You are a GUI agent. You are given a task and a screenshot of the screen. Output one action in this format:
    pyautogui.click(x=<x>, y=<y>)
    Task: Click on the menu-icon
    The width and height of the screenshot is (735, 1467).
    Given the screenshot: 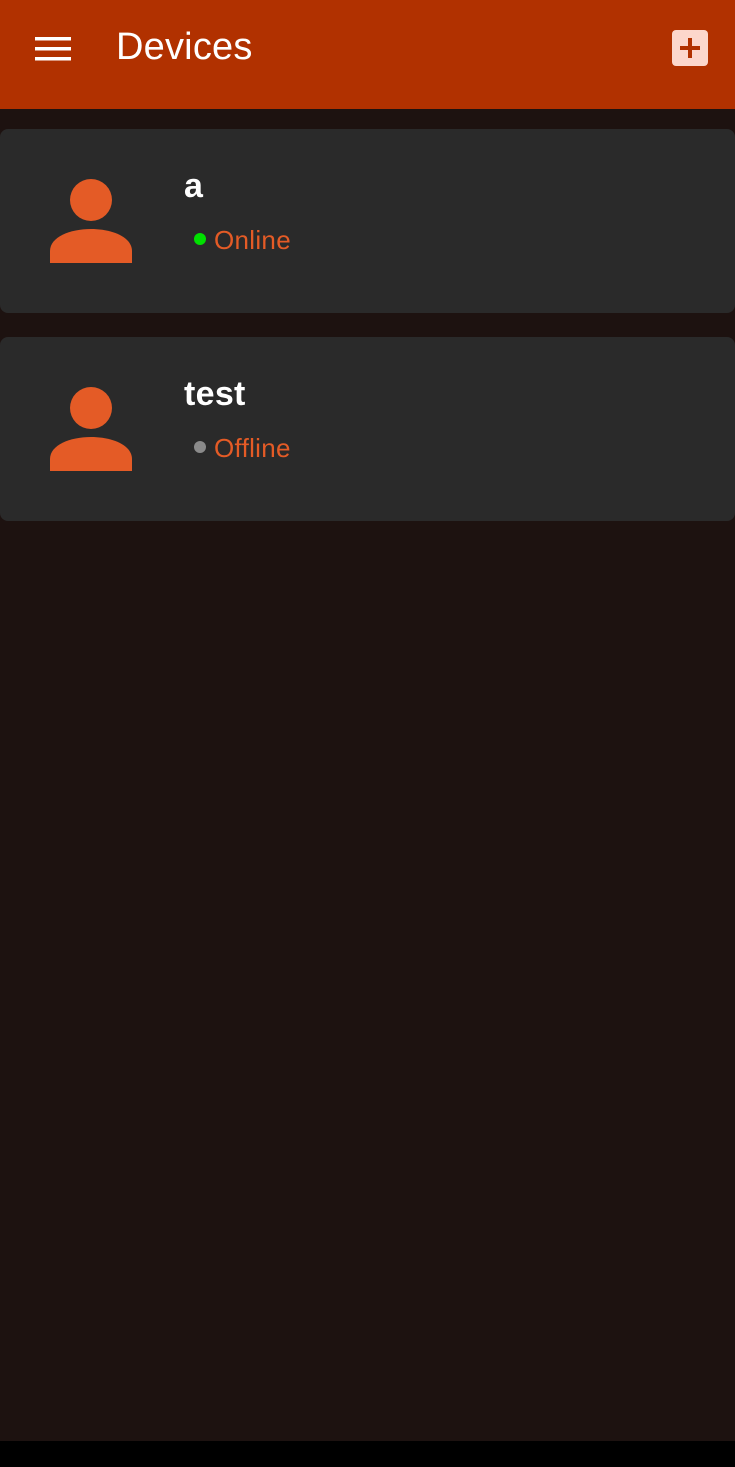 What is the action you would take?
    pyautogui.click(x=53, y=49)
    